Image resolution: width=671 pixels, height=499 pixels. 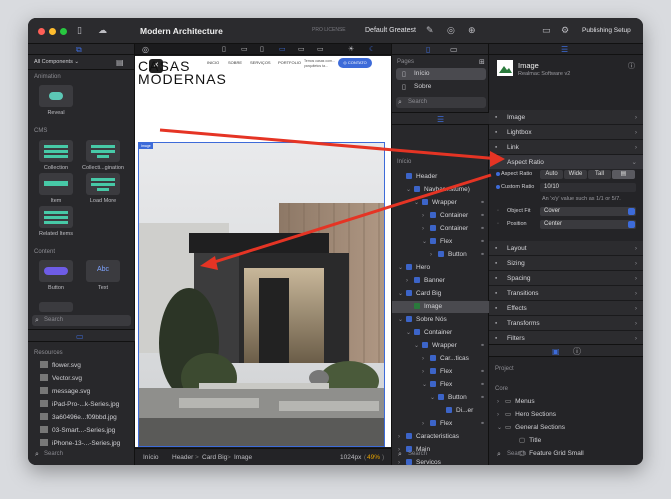 What do you see at coordinates (349, 219) in the screenshot?
I see `arrow-to-image` at bounding box center [349, 219].